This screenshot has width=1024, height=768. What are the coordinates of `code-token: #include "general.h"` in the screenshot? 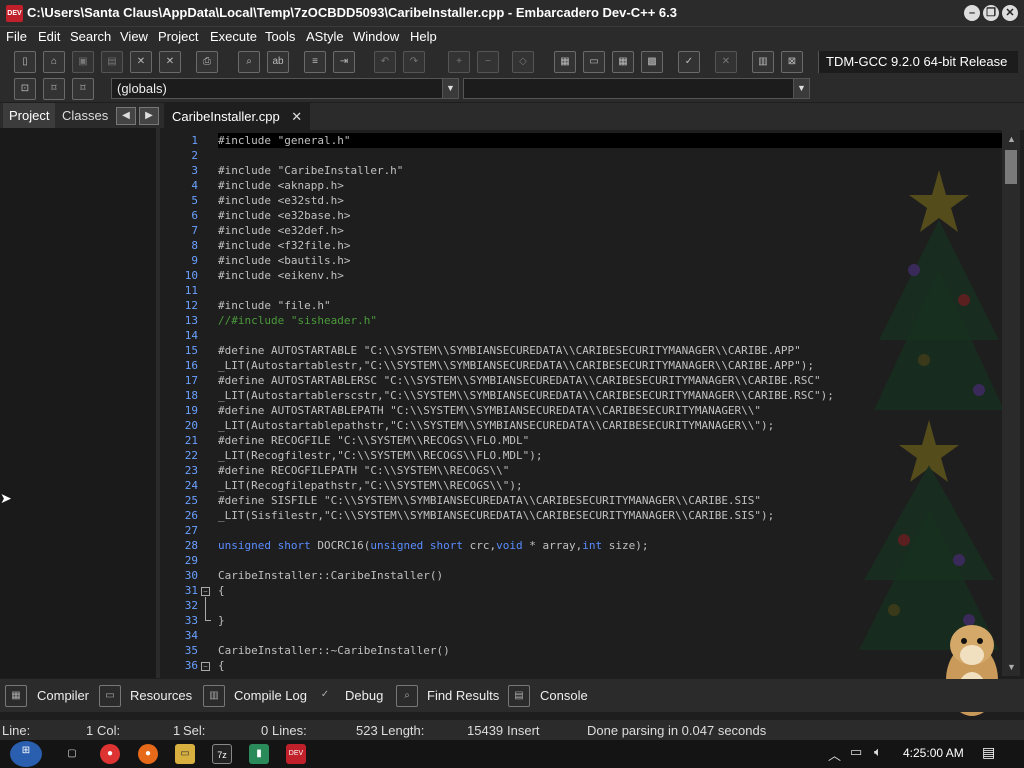 It's located at (284, 140).